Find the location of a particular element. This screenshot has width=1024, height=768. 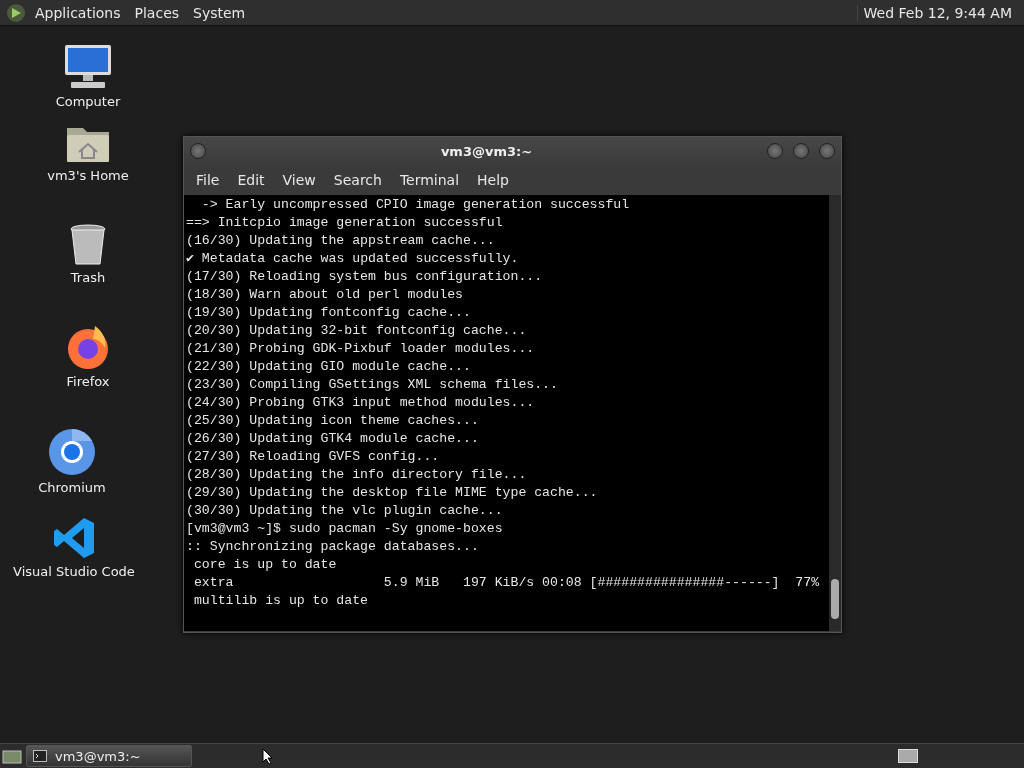

panel-menu: System is located at coordinates (219, 12).